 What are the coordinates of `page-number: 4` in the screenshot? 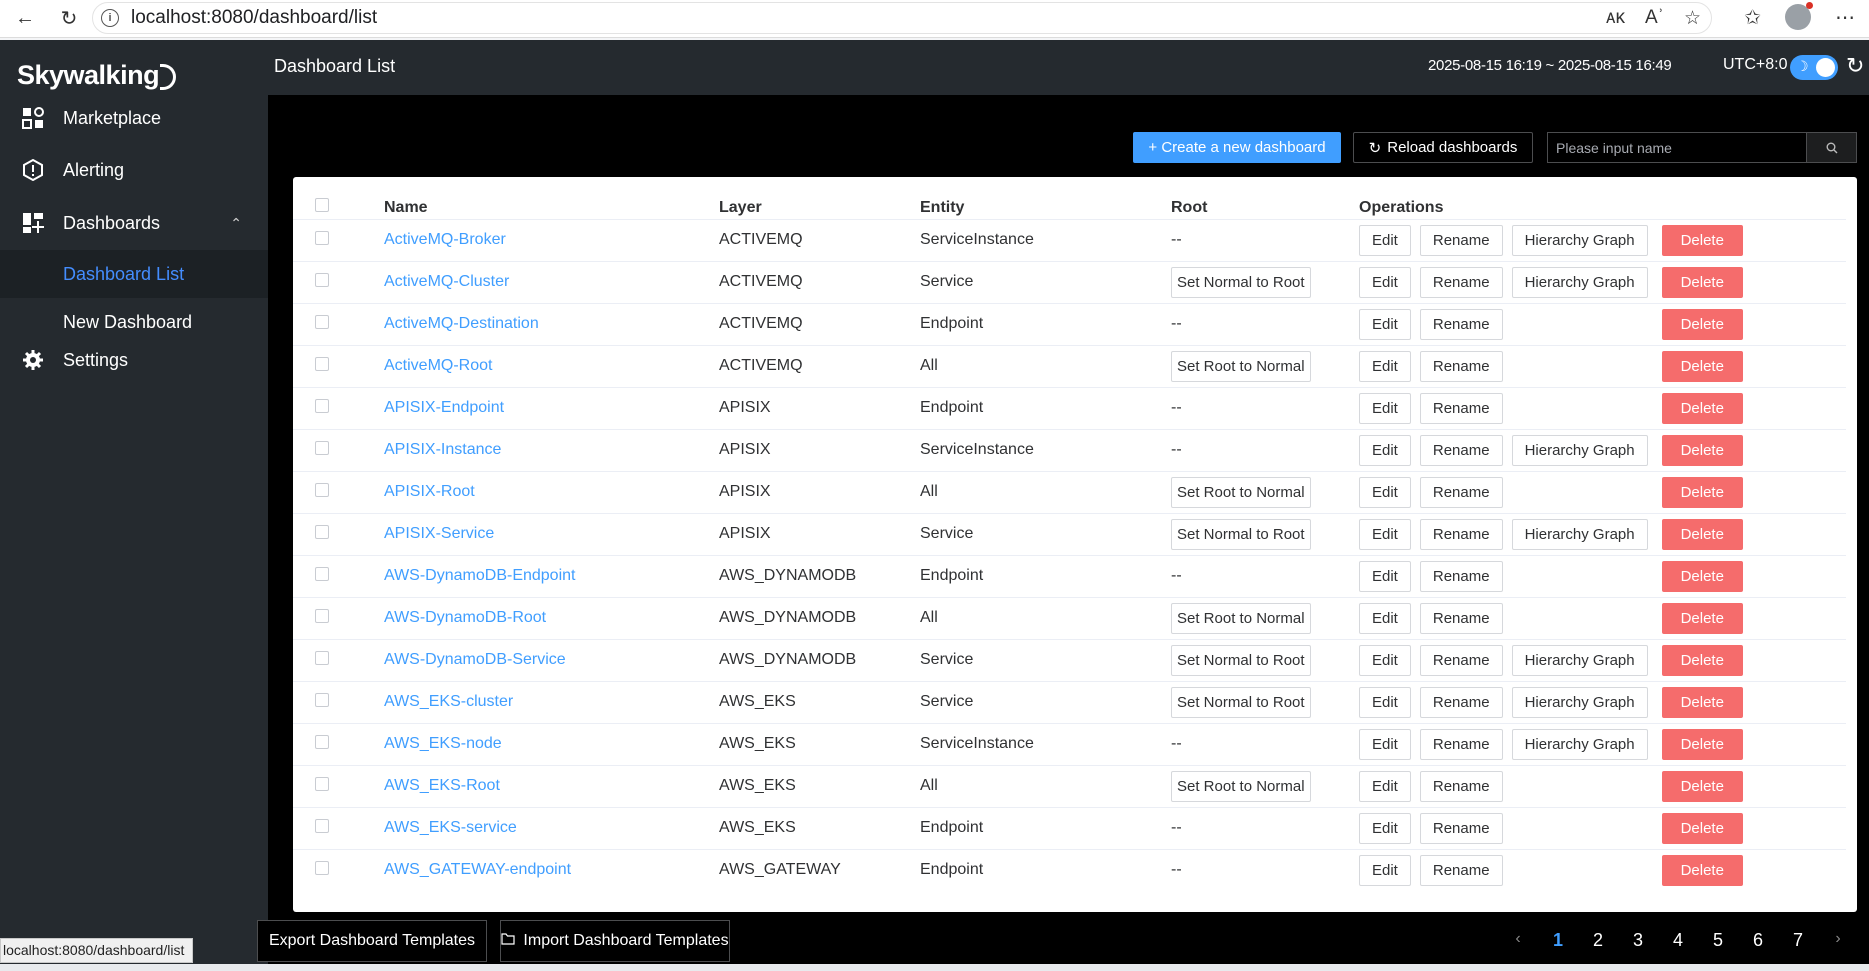 It's located at (1678, 940).